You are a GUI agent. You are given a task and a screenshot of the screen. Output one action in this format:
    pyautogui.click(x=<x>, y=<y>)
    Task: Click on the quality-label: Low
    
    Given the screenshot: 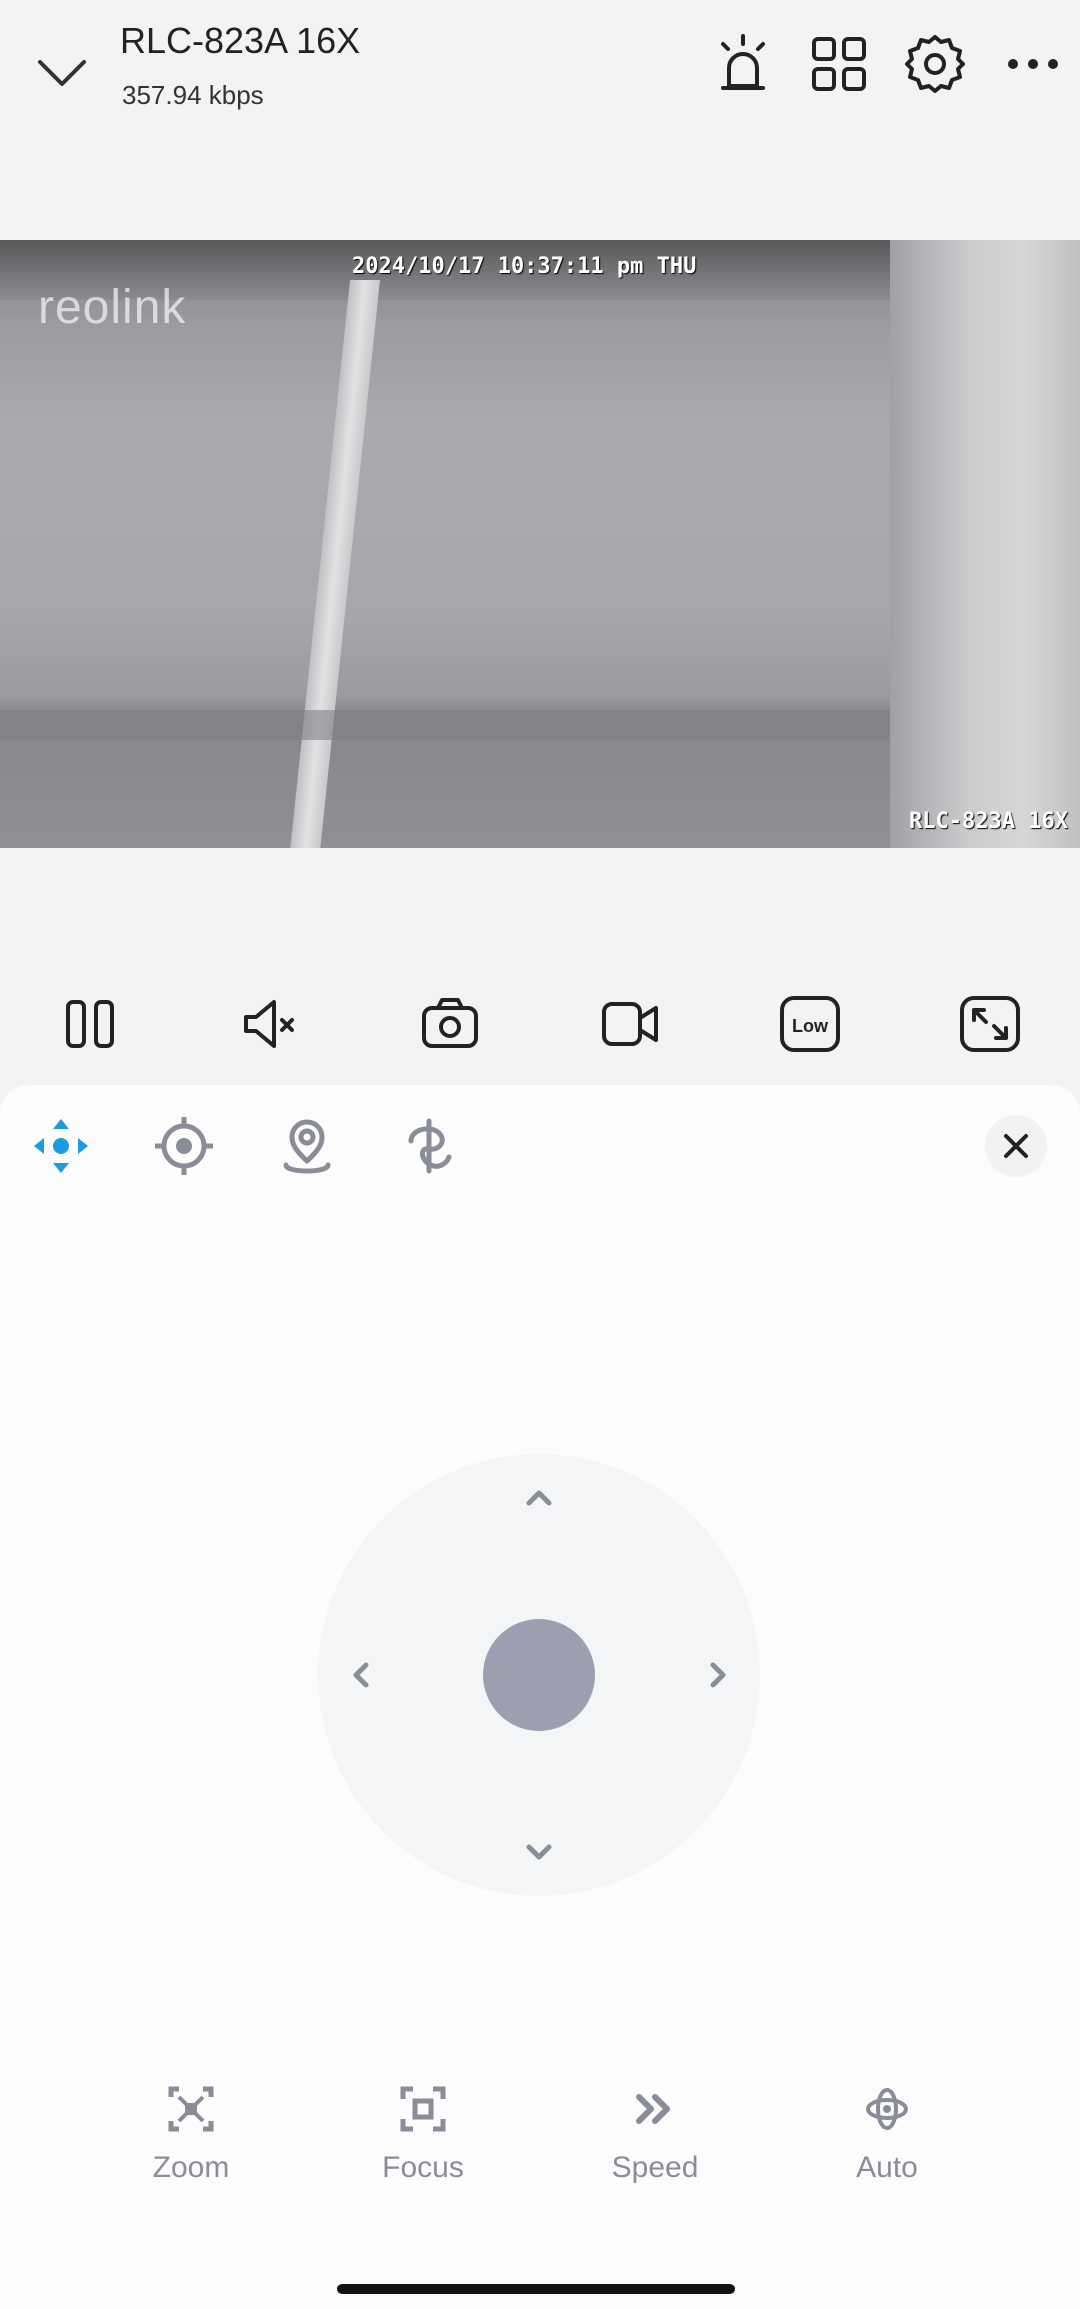 What is the action you would take?
    pyautogui.click(x=810, y=1026)
    